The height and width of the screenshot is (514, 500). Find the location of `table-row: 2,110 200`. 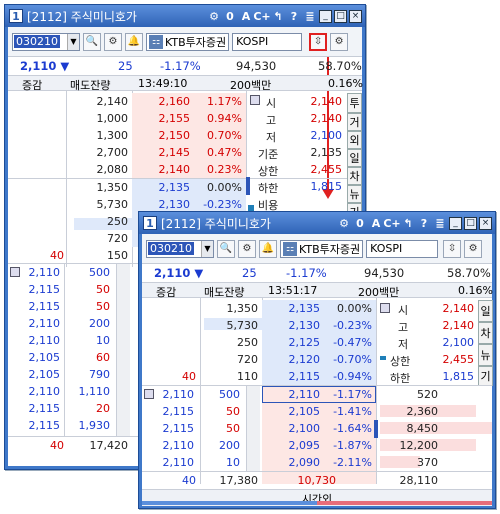

table-row: 2,110 200 is located at coordinates (70, 323).